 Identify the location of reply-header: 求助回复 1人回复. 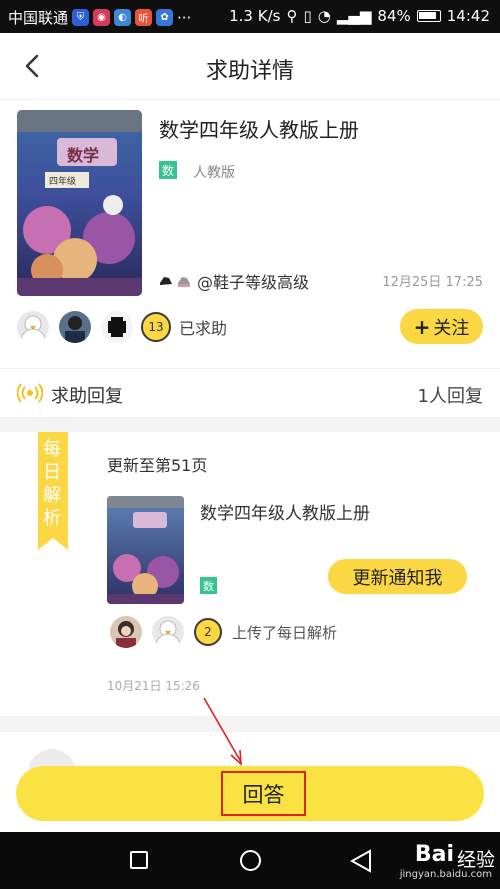
(250, 392).